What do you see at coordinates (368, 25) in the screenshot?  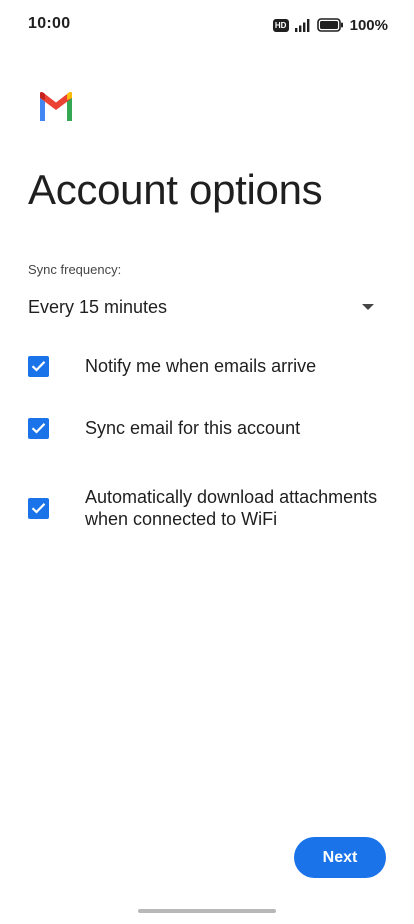 I see `battery-percent: 100%` at bounding box center [368, 25].